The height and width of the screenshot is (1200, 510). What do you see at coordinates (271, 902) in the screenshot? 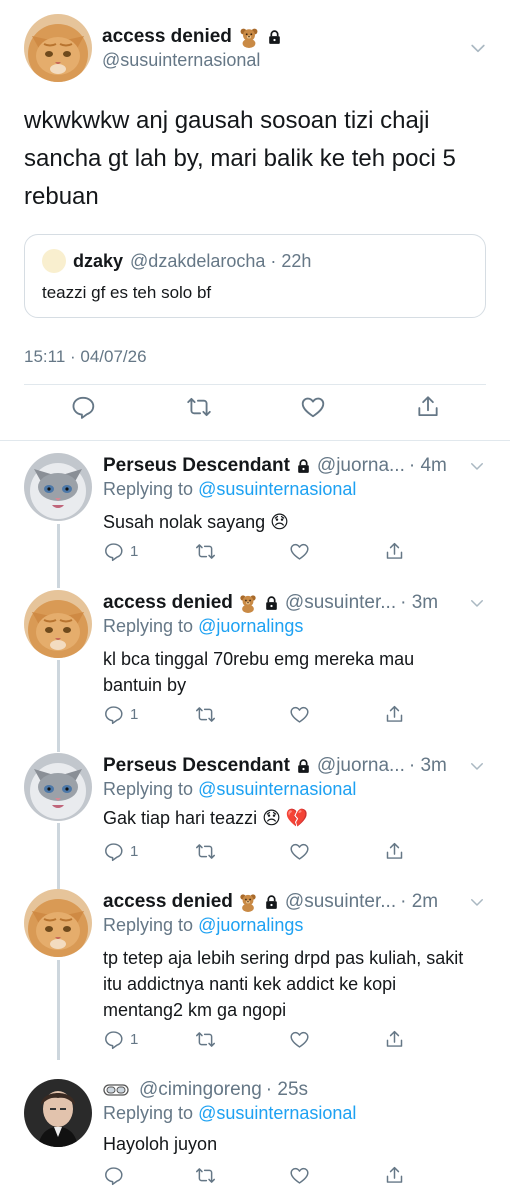
I see `lock-icon` at bounding box center [271, 902].